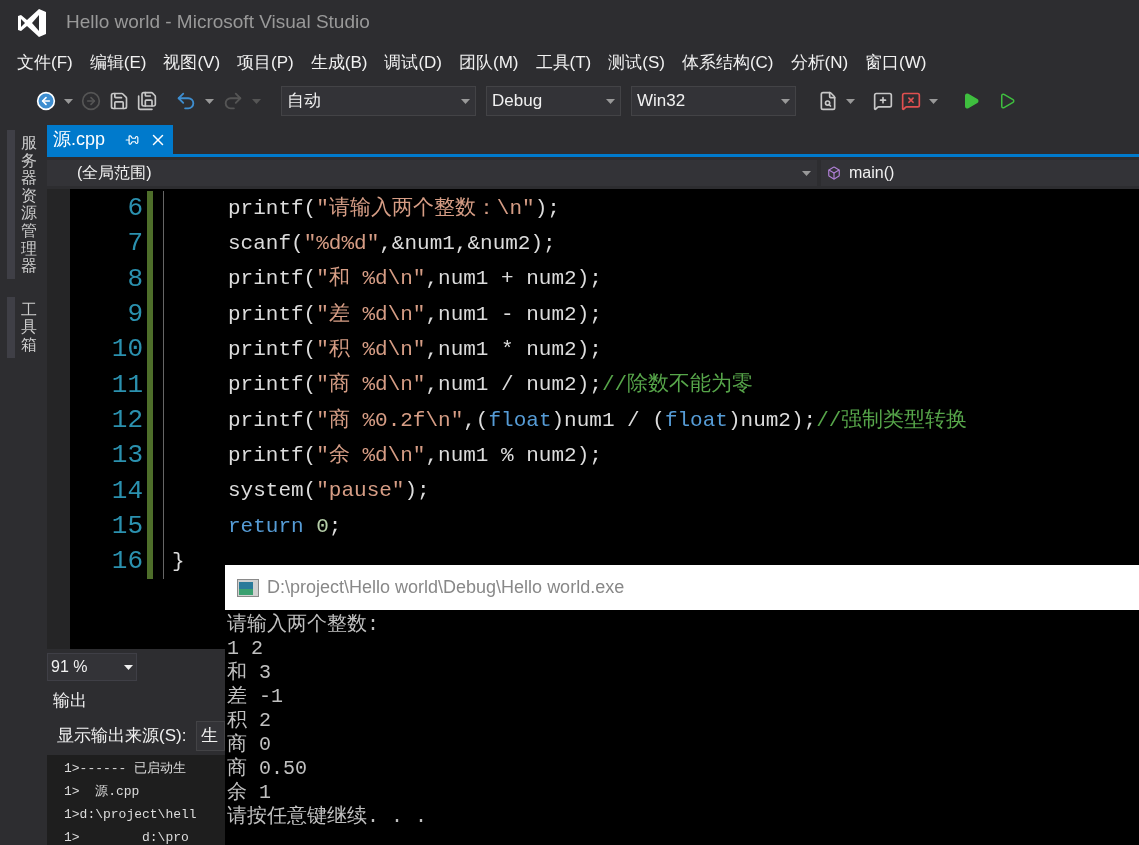 This screenshot has width=1139, height=845. Describe the element at coordinates (413, 62) in the screenshot. I see `menu-item: 调试(D)` at that location.